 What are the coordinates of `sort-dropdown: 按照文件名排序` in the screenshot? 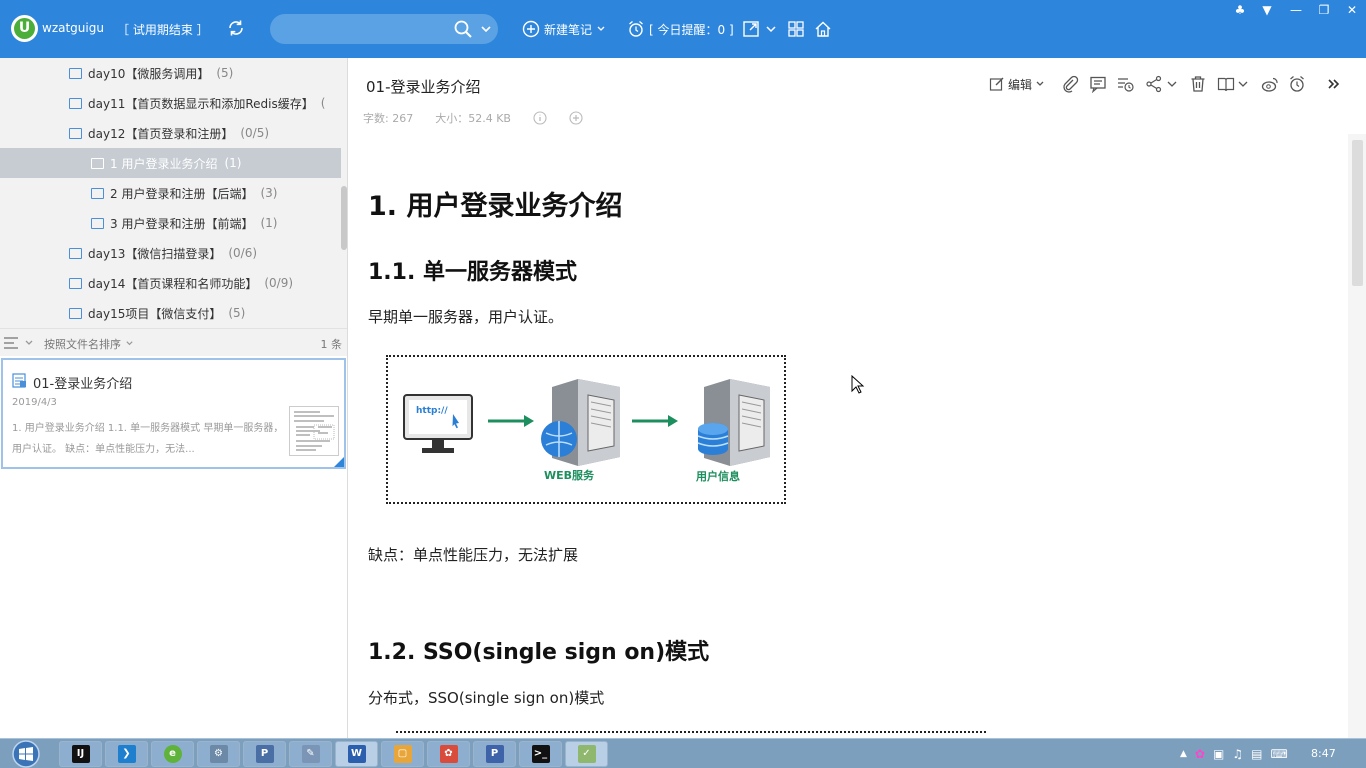 It's located at (89, 344).